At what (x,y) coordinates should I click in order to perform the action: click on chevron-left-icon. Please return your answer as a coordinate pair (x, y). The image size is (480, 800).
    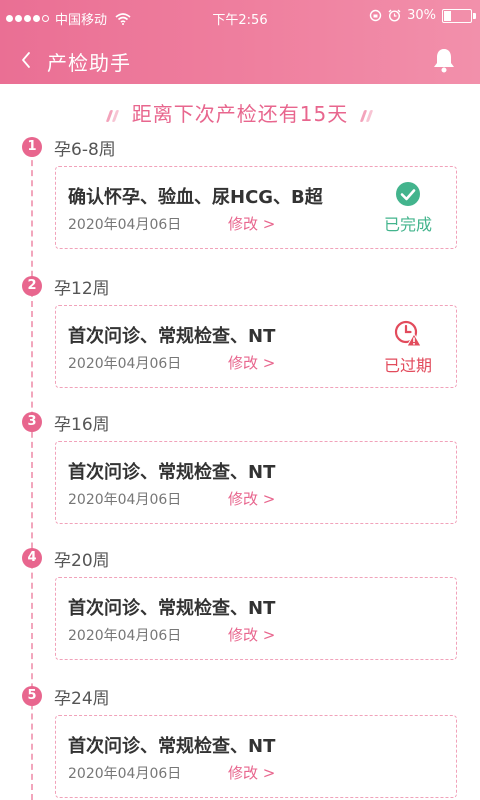
    Looking at the image, I should click on (26, 60).